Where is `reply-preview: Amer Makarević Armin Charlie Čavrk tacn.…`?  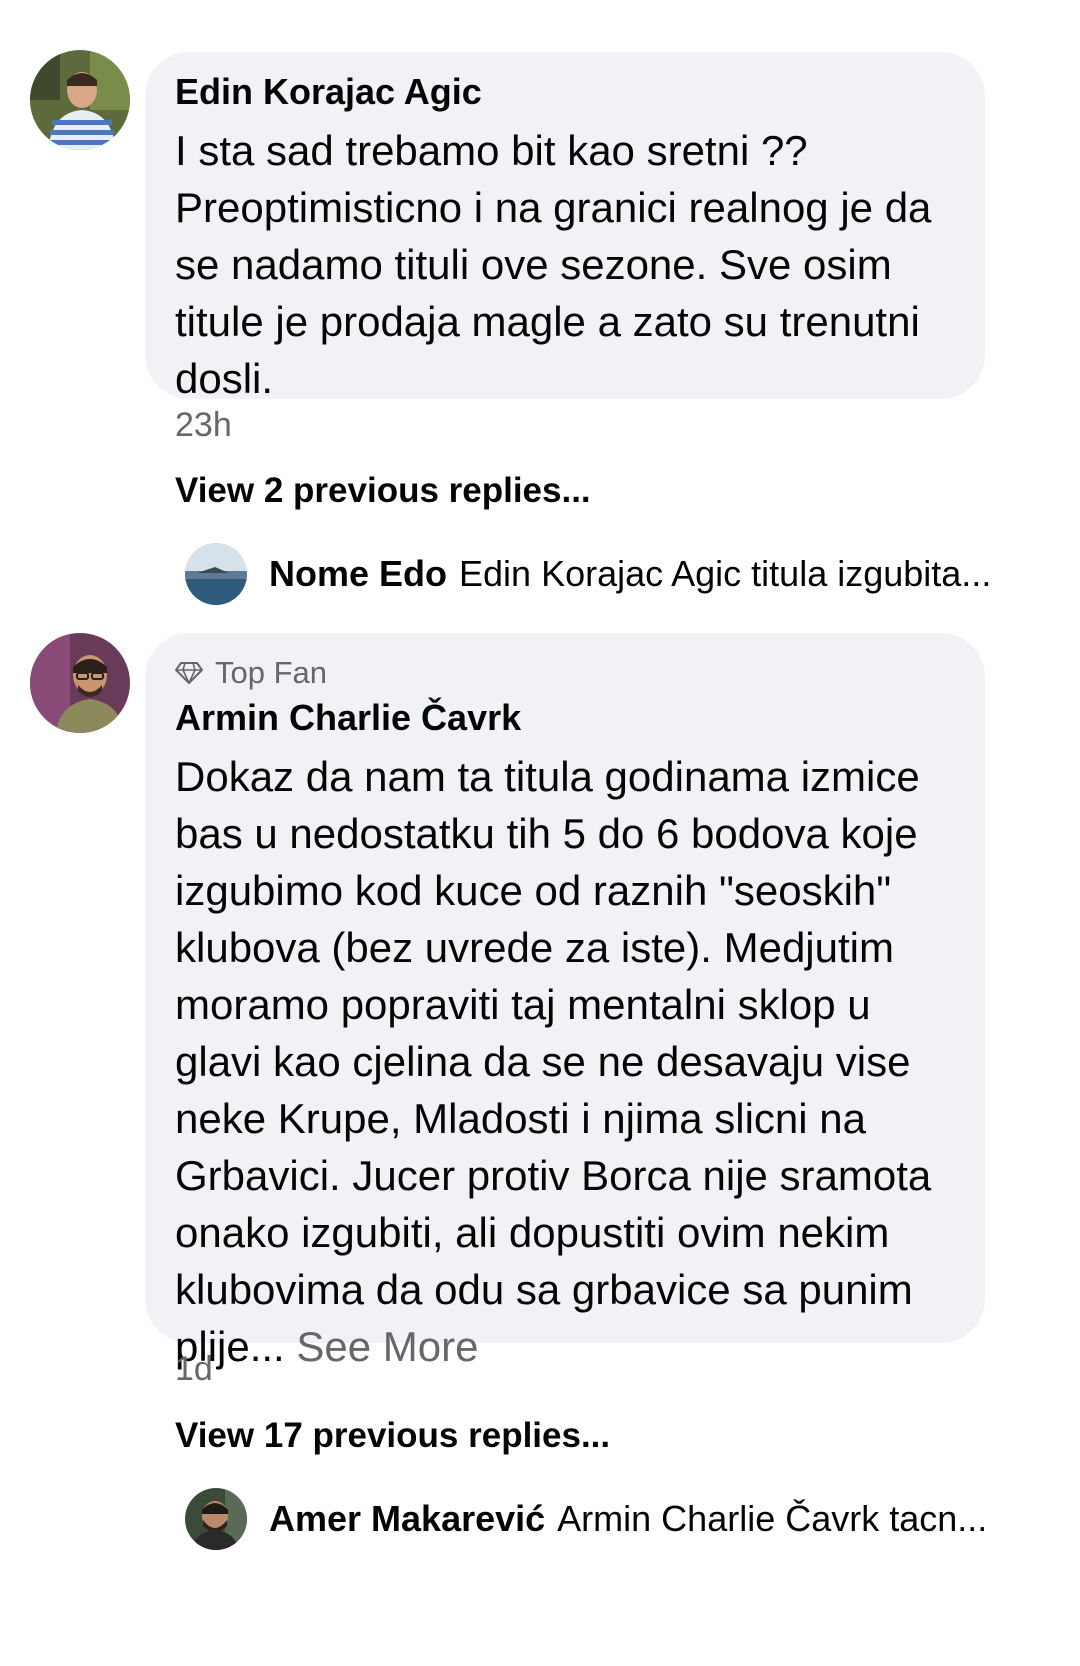 reply-preview: Amer Makarević Armin Charlie Čavrk tacn.… is located at coordinates (615, 1519).